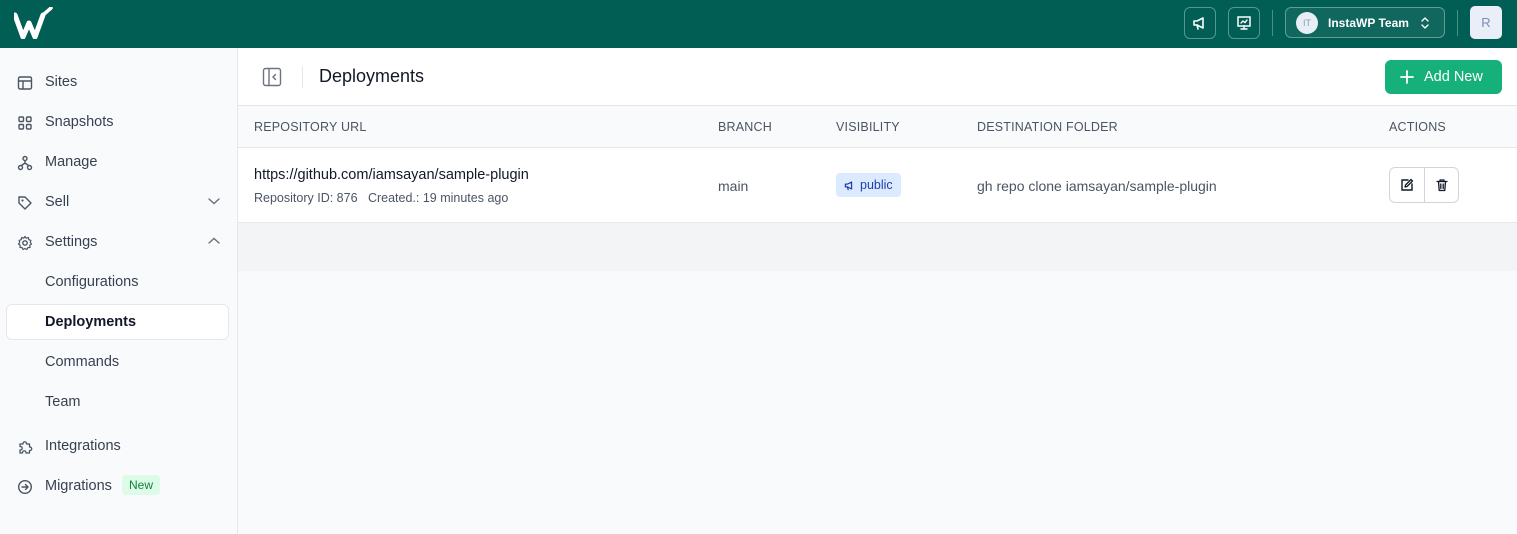 The width and height of the screenshot is (1517, 534). I want to click on presentation-button, so click(1244, 23).